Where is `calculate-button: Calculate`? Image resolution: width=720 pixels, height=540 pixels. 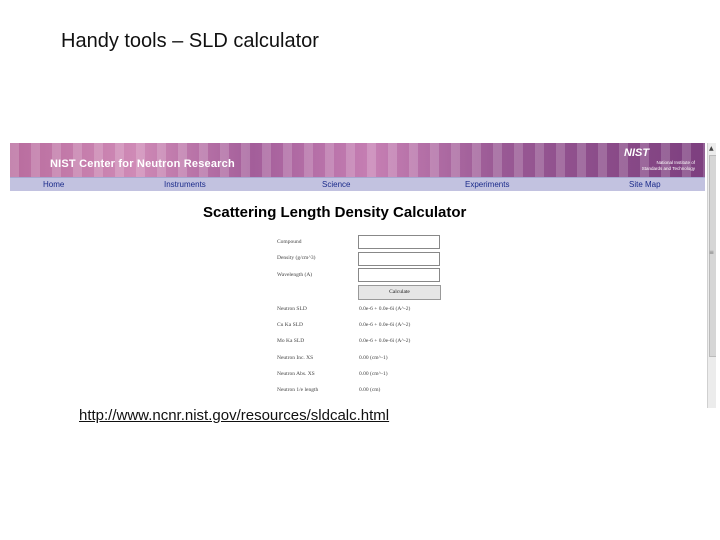
calculate-button: Calculate is located at coordinates (399, 292).